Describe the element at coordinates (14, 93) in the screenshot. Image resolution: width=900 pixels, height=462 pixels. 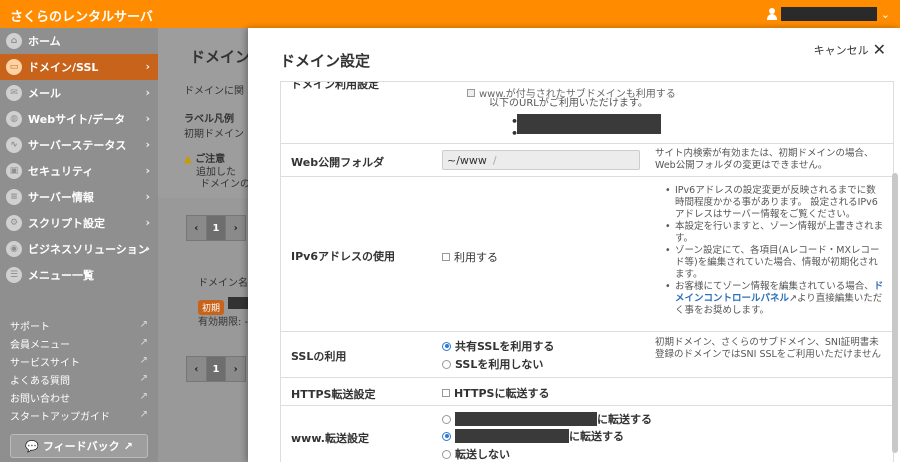
I see `mail-icon: ✉` at that location.